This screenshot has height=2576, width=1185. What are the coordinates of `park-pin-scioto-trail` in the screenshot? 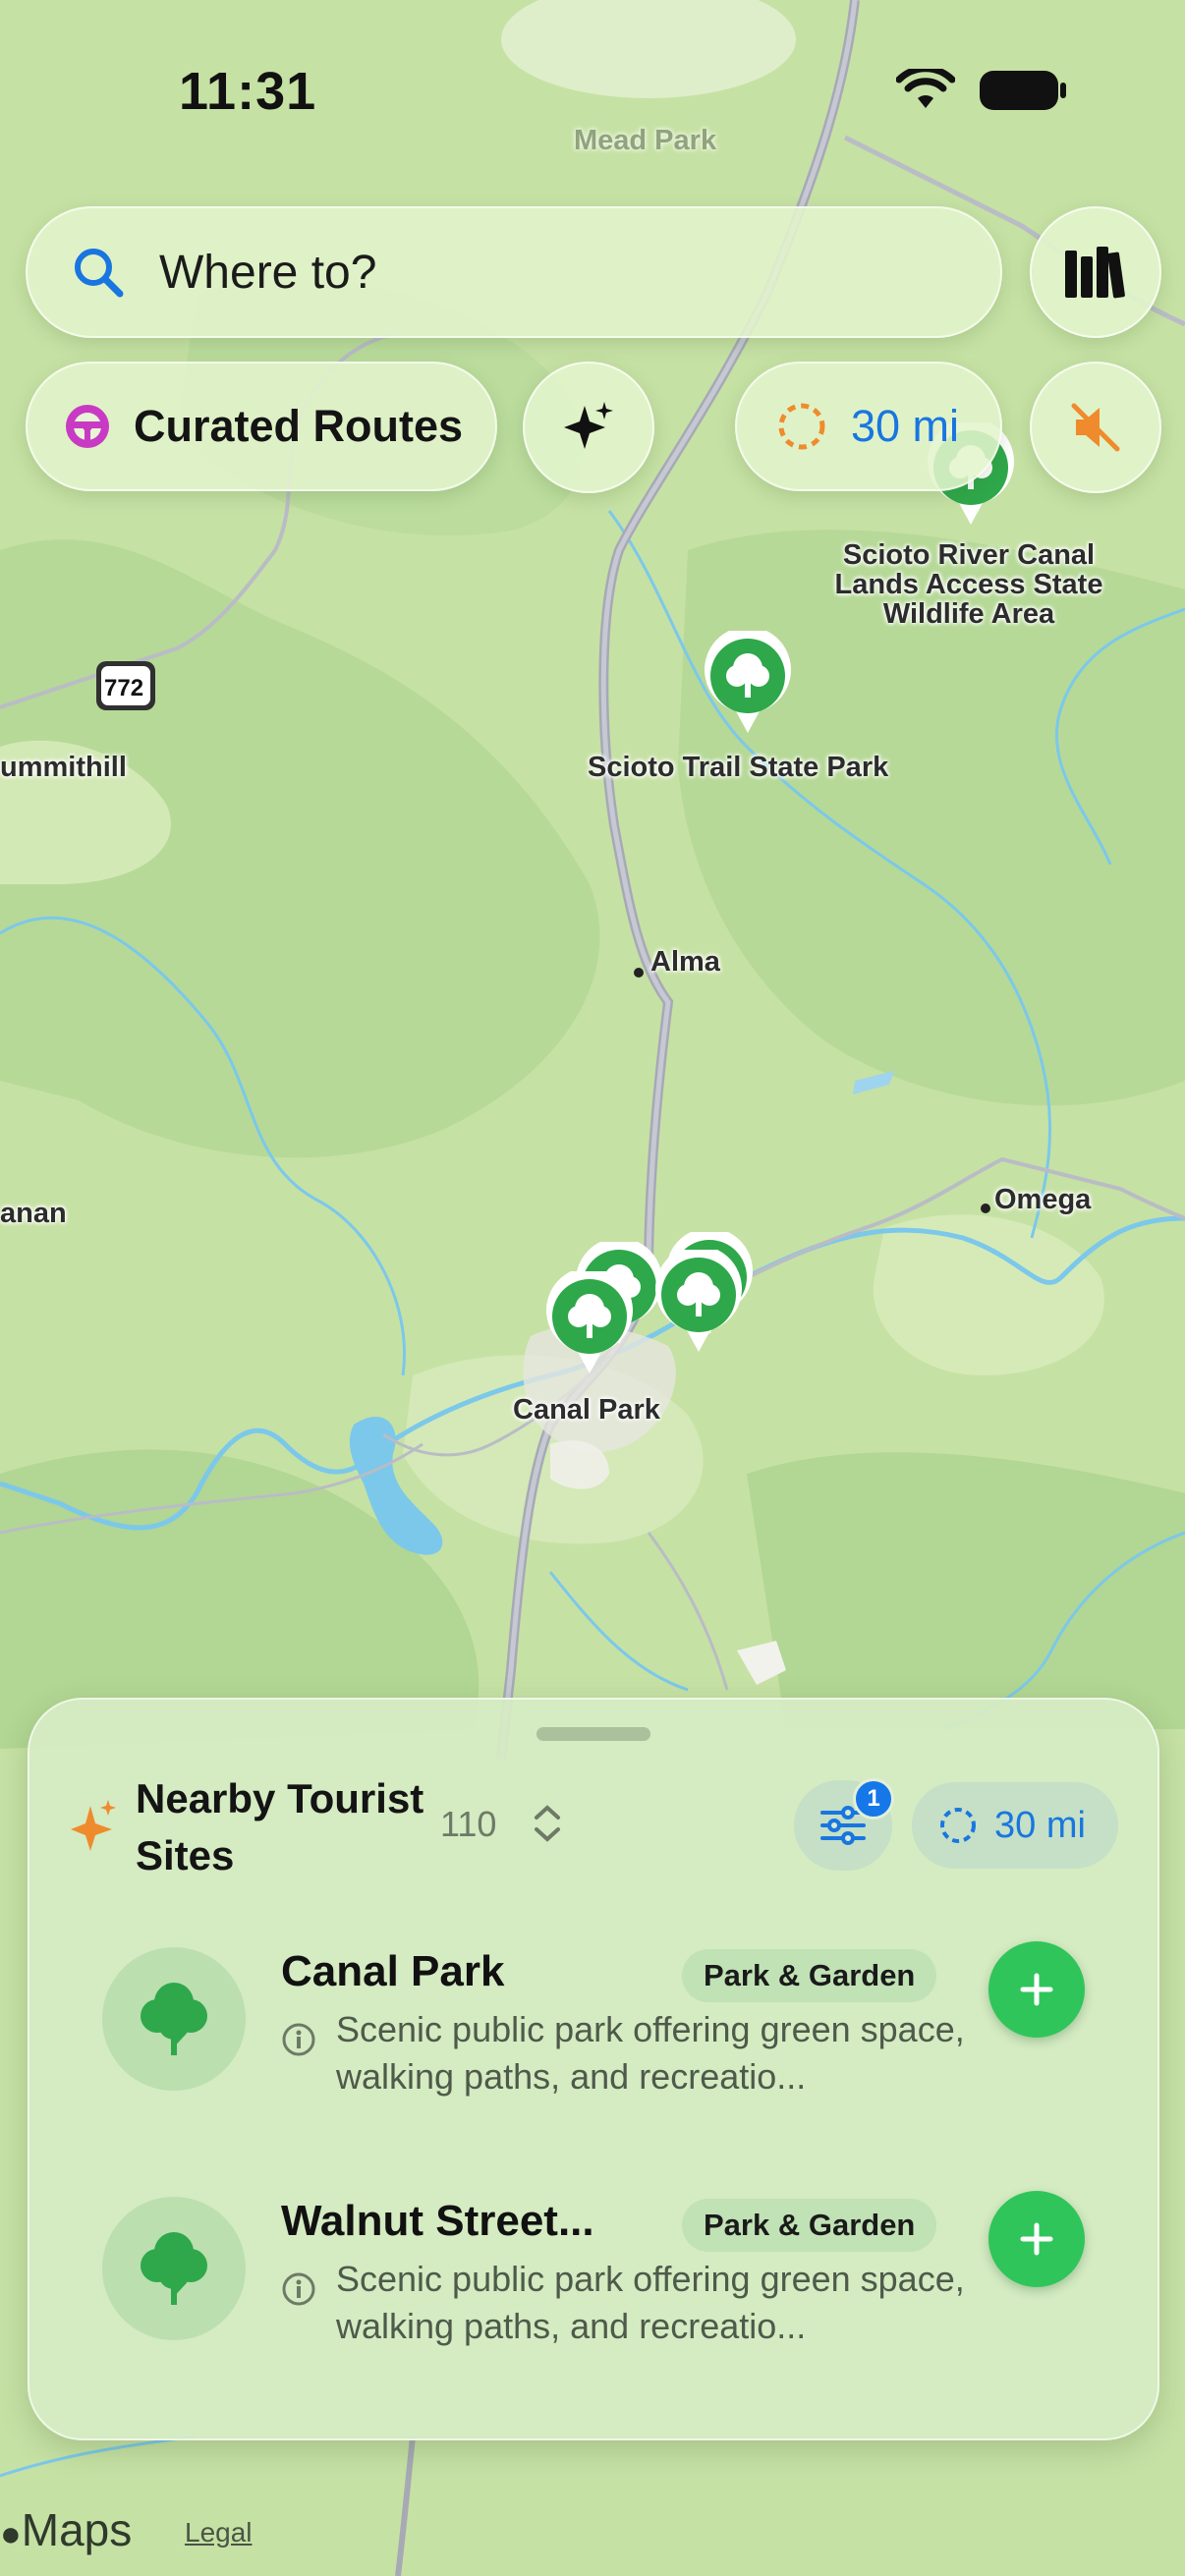 It's located at (748, 684).